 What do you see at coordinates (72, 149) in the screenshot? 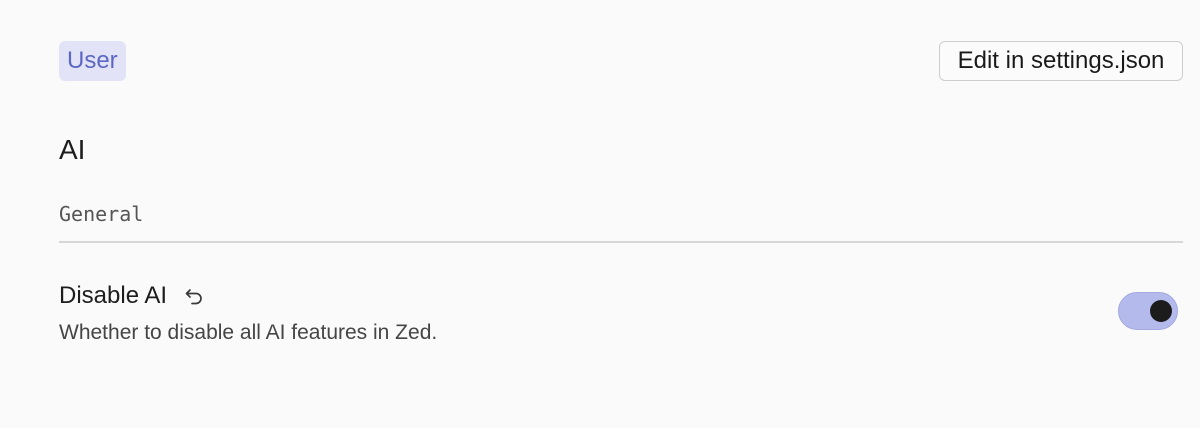
I see `section-title: AI` at bounding box center [72, 149].